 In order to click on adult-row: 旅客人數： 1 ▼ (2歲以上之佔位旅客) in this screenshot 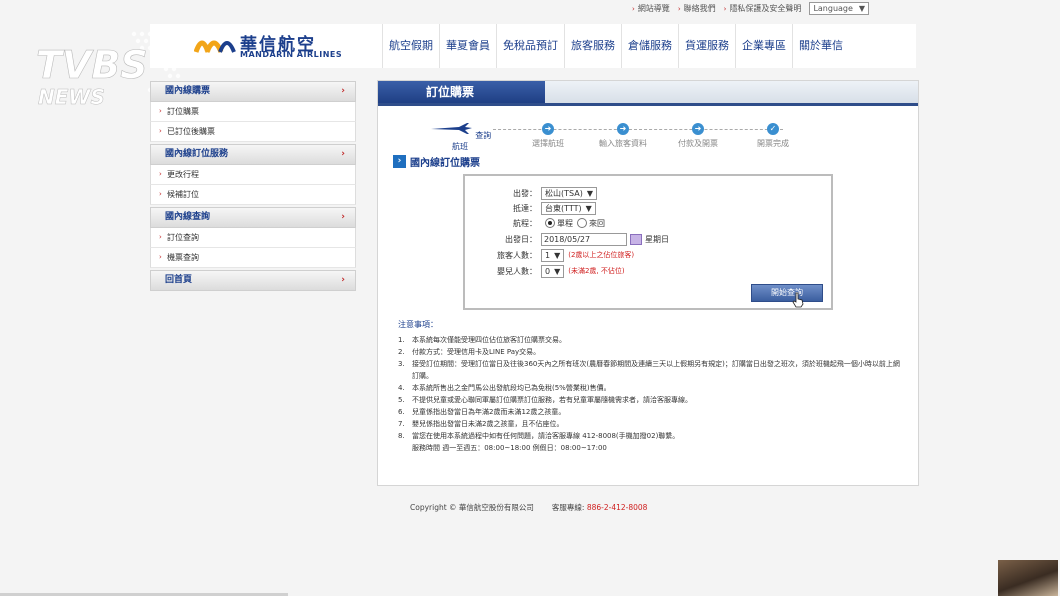, I will do `click(566, 255)`.